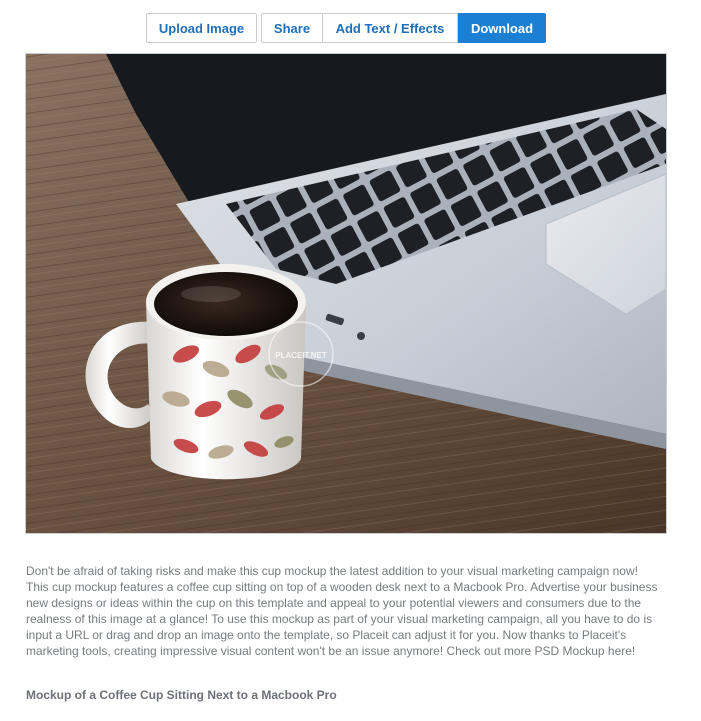 The image size is (701, 721). I want to click on download-button: Download, so click(502, 28).